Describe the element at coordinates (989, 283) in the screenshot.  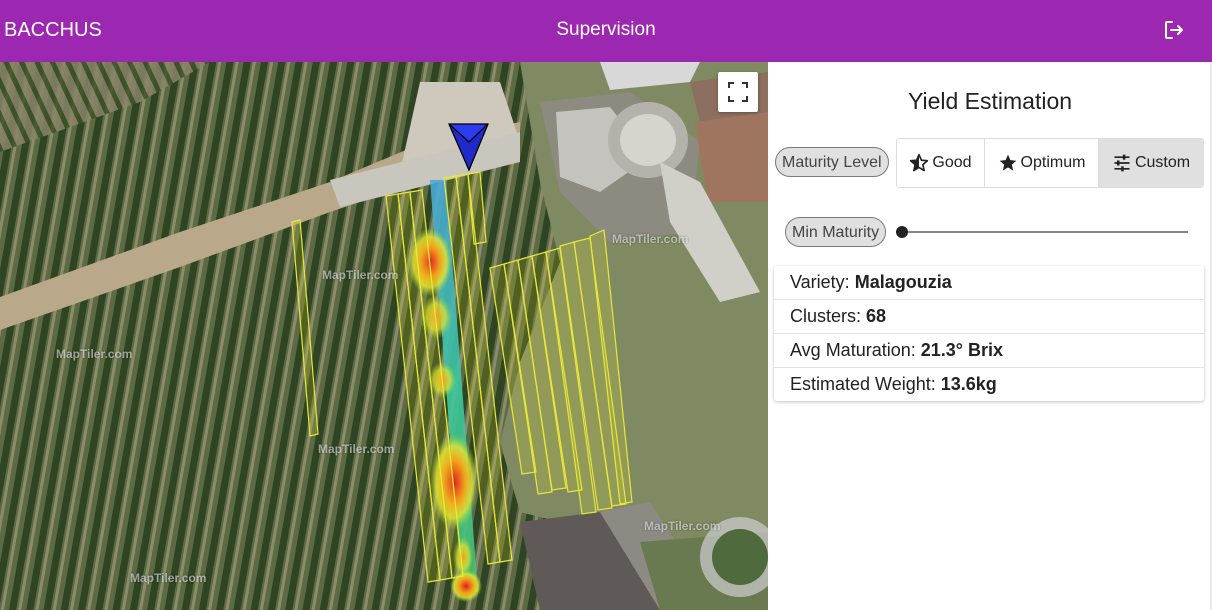
I see `variety-row: Variety: Malagouzia` at that location.